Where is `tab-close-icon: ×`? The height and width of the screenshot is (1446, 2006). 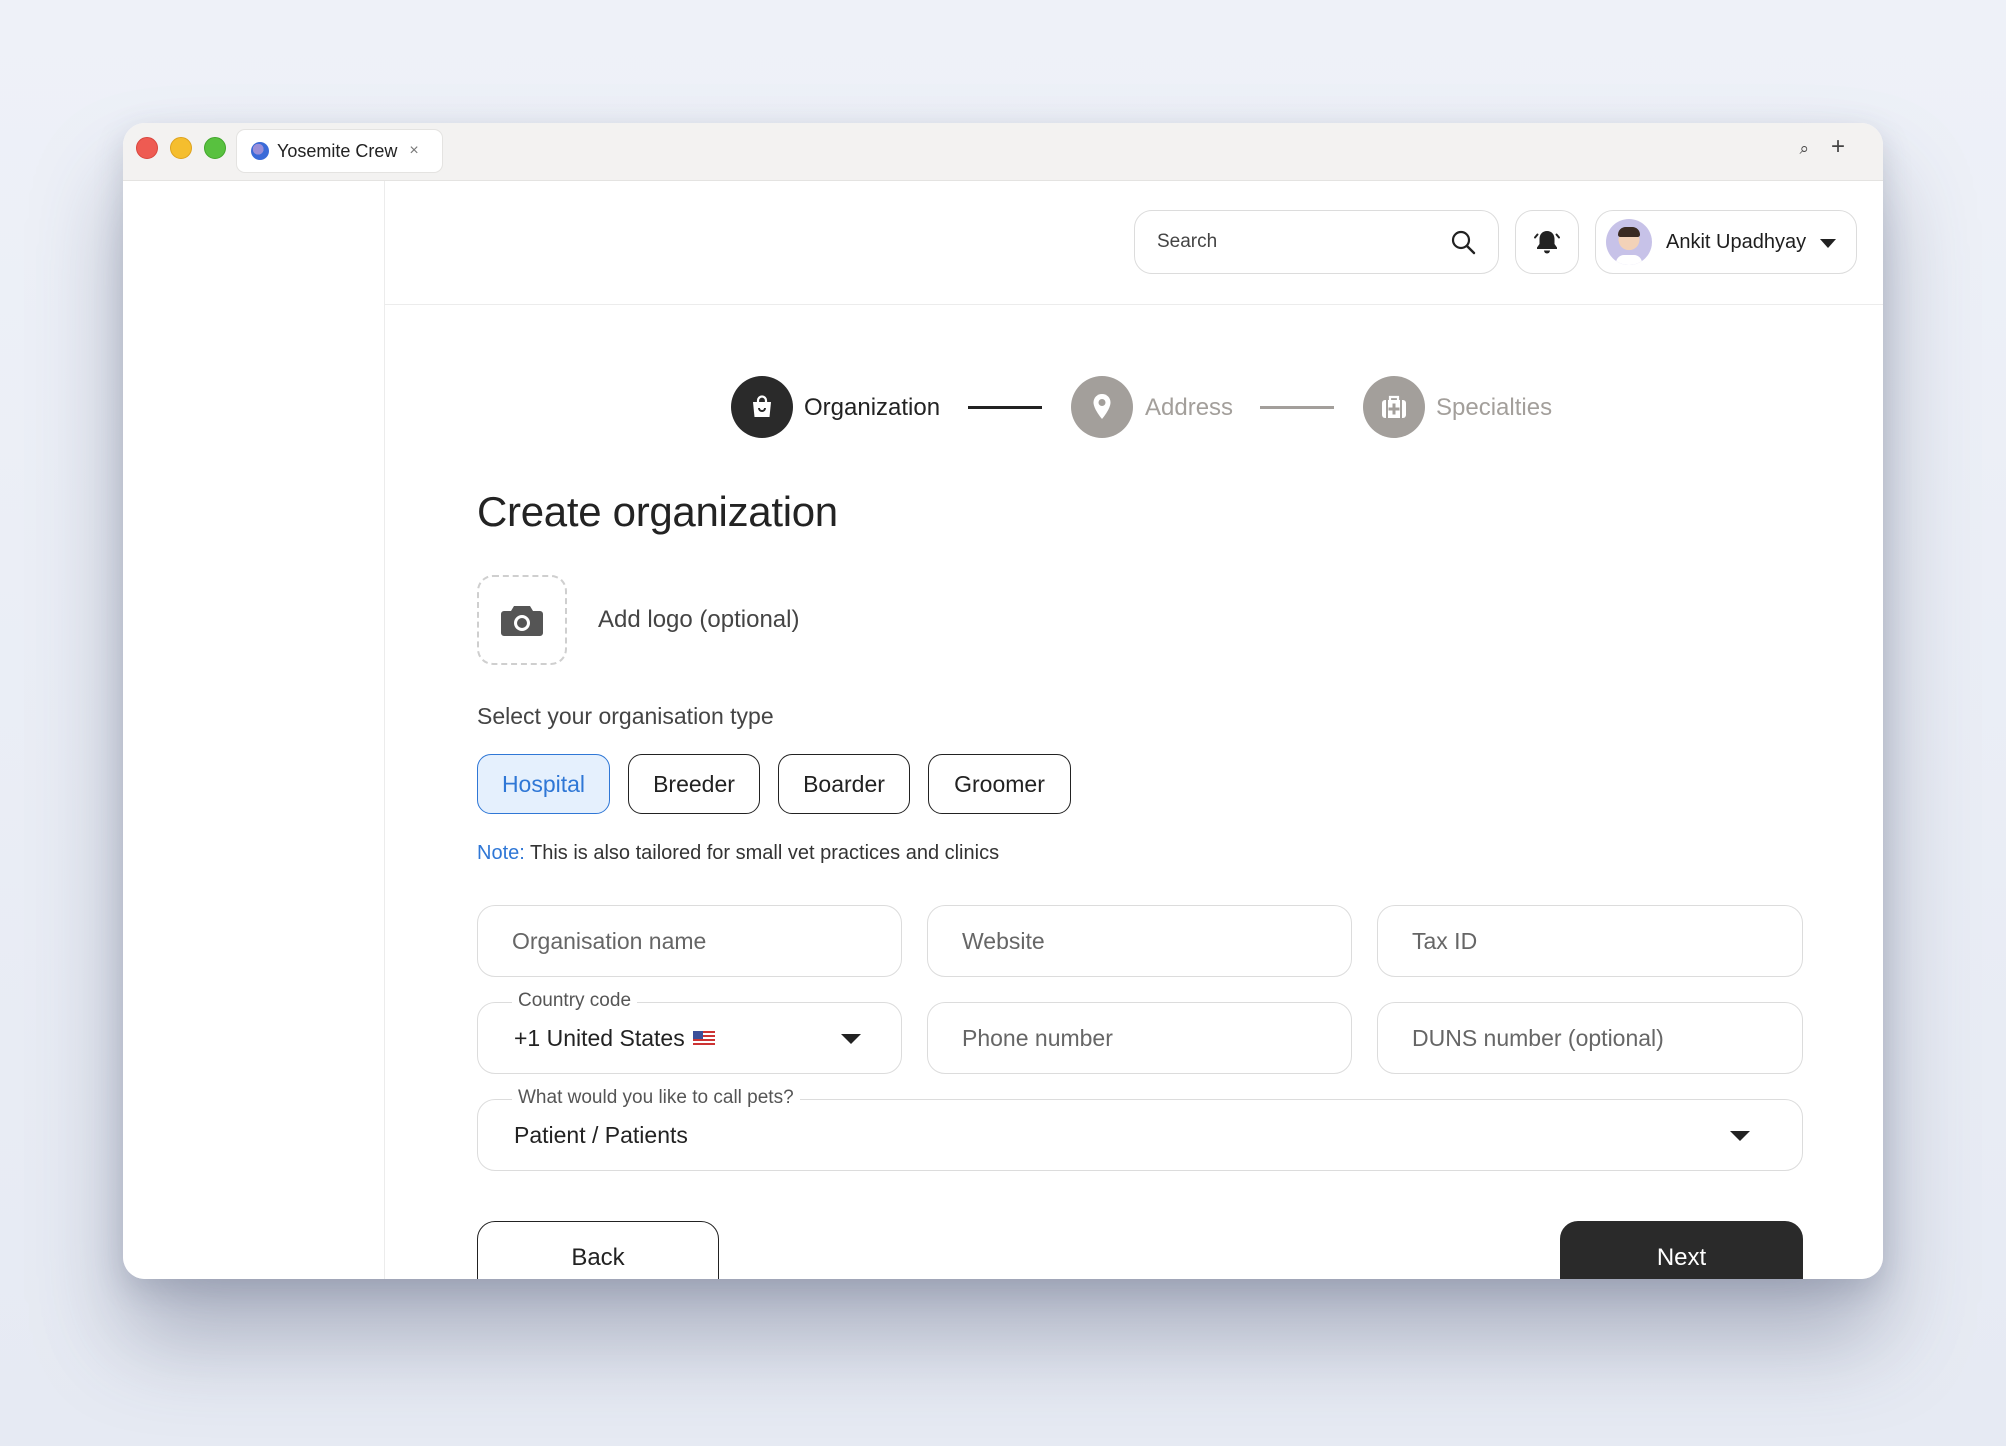 tab-close-icon: × is located at coordinates (413, 151).